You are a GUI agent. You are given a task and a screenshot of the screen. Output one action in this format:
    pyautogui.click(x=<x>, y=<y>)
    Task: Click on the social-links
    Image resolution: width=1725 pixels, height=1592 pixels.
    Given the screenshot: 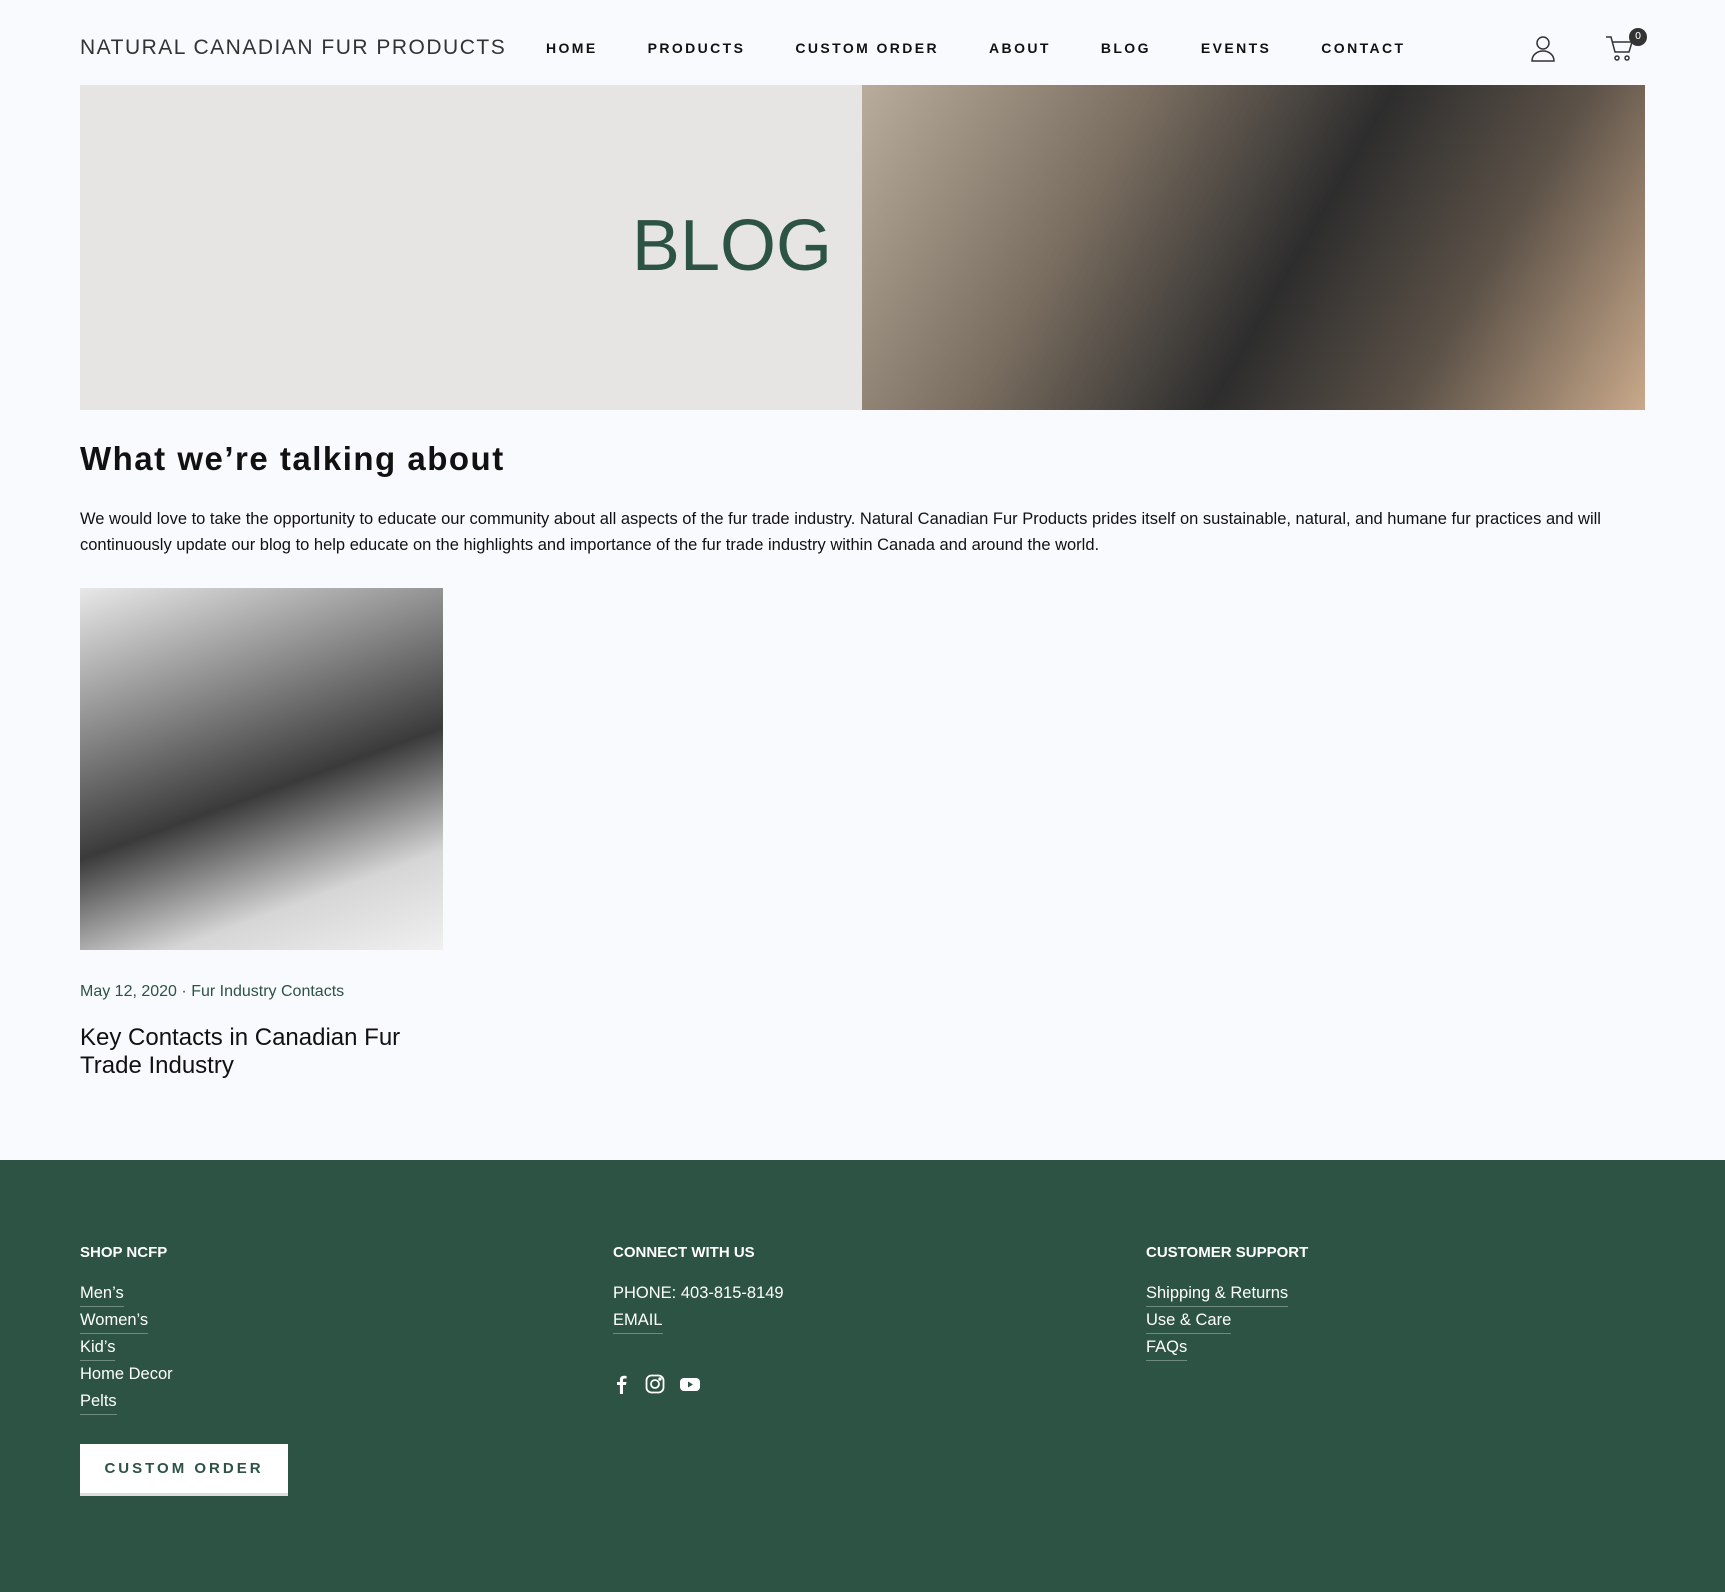 What is the action you would take?
    pyautogui.click(x=698, y=1384)
    